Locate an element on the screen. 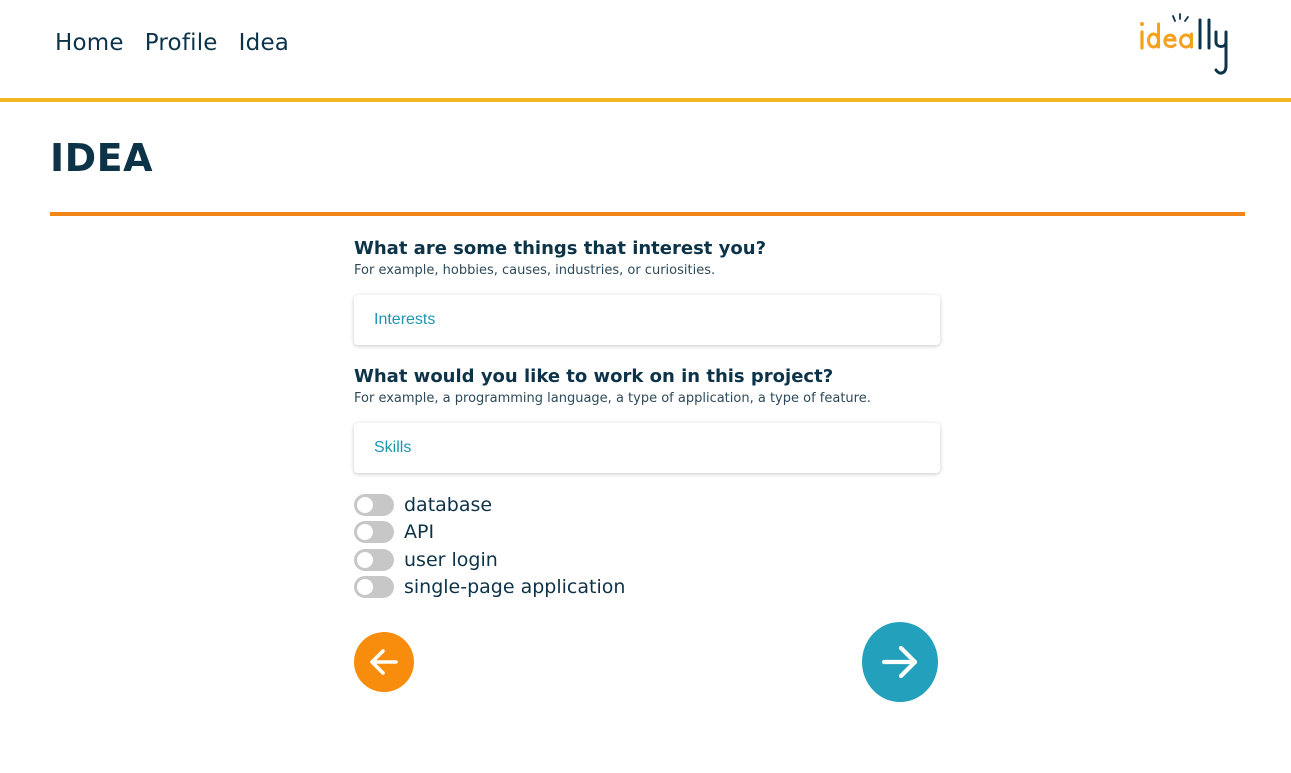 The width and height of the screenshot is (1291, 773). toggle-row-spa: single-page application is located at coordinates (489, 588).